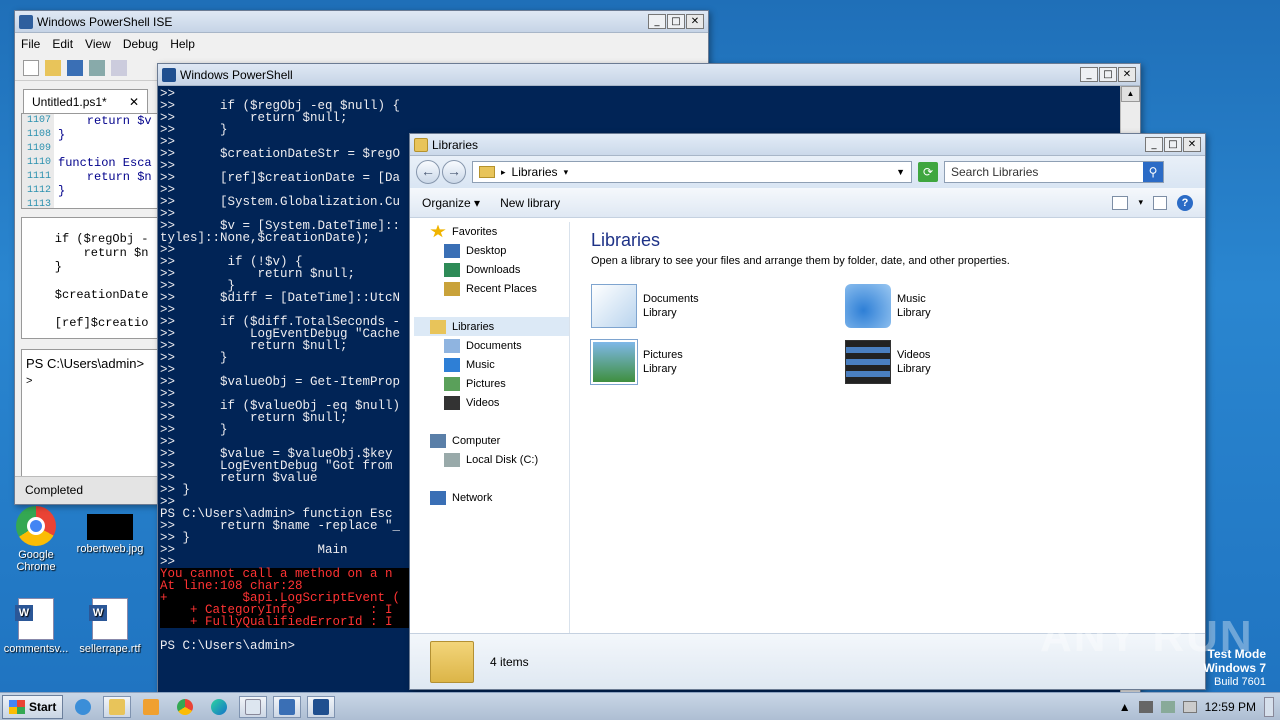 Image resolution: width=1280 pixels, height=720 pixels. What do you see at coordinates (1054, 172) in the screenshot?
I see `search-input: Search Libraries ⚲` at bounding box center [1054, 172].